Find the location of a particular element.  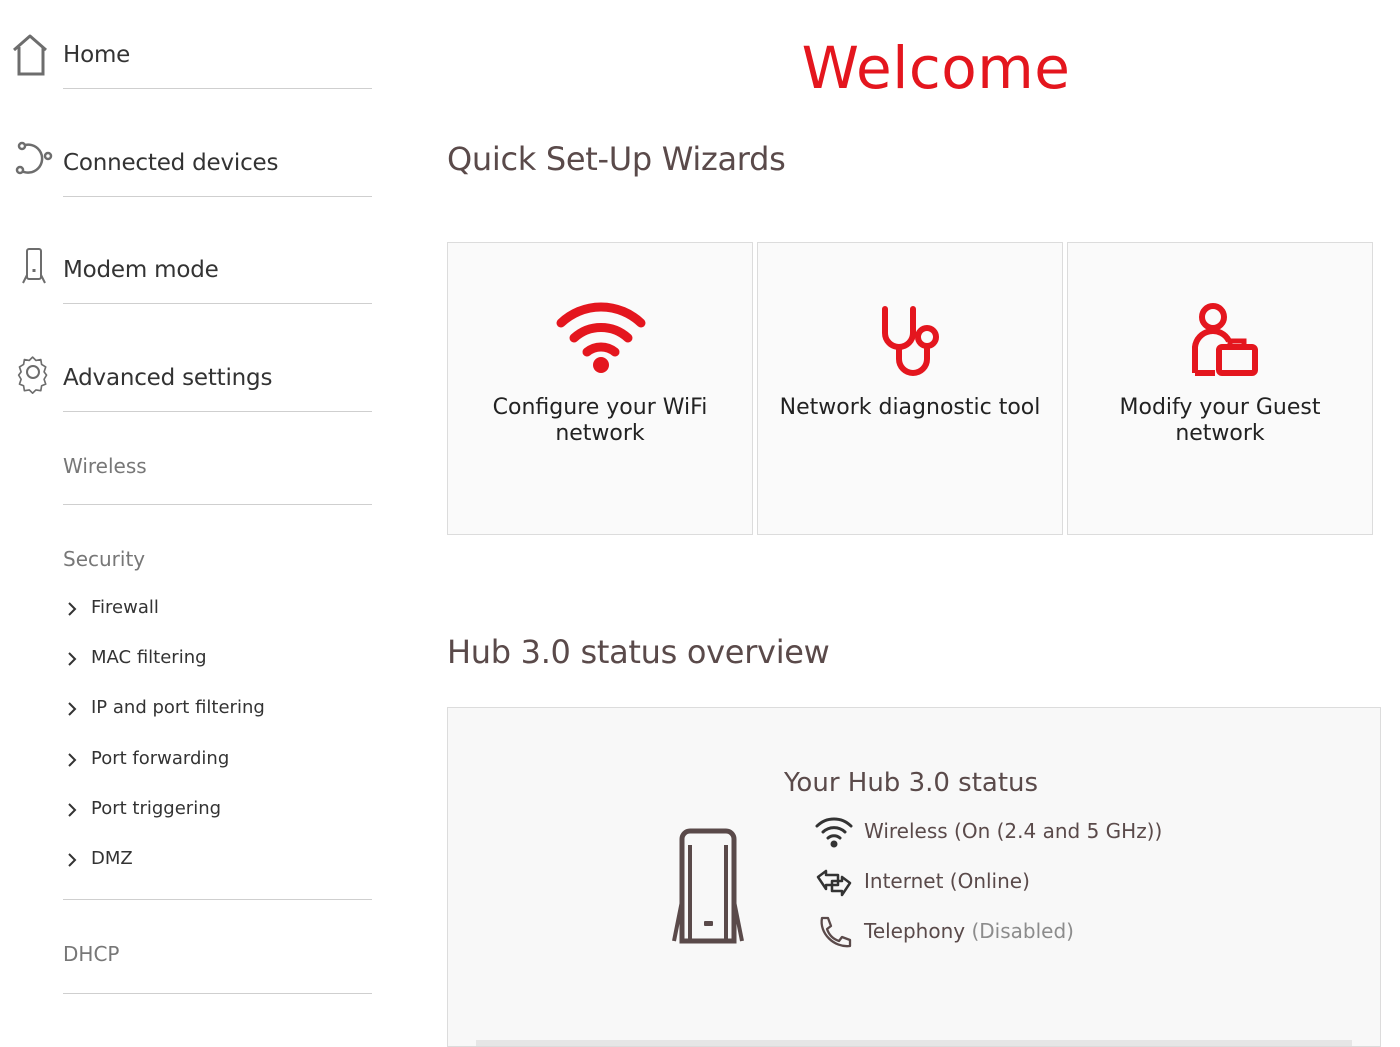

telephony-label: Telephony is located at coordinates (915, 931).